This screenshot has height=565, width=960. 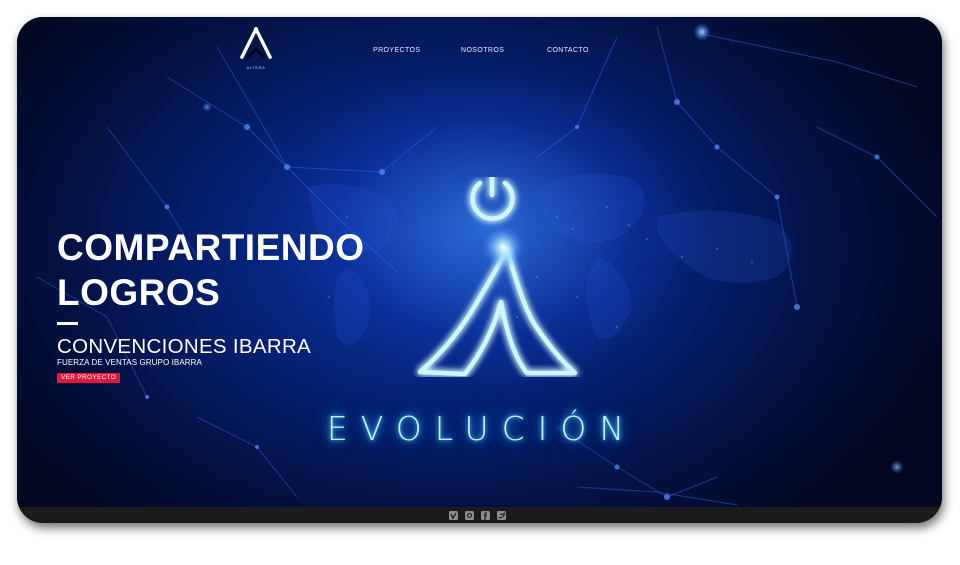 What do you see at coordinates (453, 515) in the screenshot?
I see `vimeo-icon` at bounding box center [453, 515].